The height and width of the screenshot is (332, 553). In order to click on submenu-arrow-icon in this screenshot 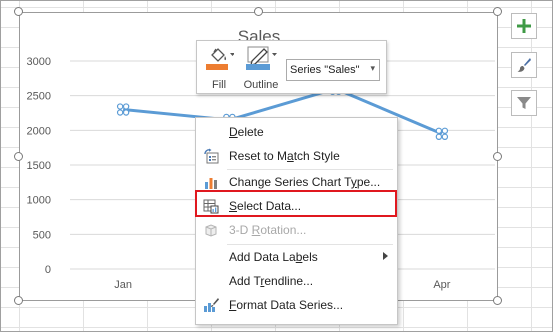, I will do `click(385, 256)`.